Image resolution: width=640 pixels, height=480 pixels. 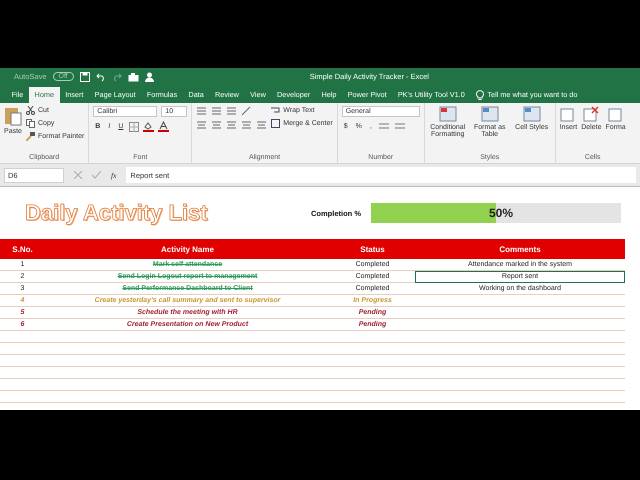 What do you see at coordinates (372, 249) in the screenshot?
I see `column-header: Status` at bounding box center [372, 249].